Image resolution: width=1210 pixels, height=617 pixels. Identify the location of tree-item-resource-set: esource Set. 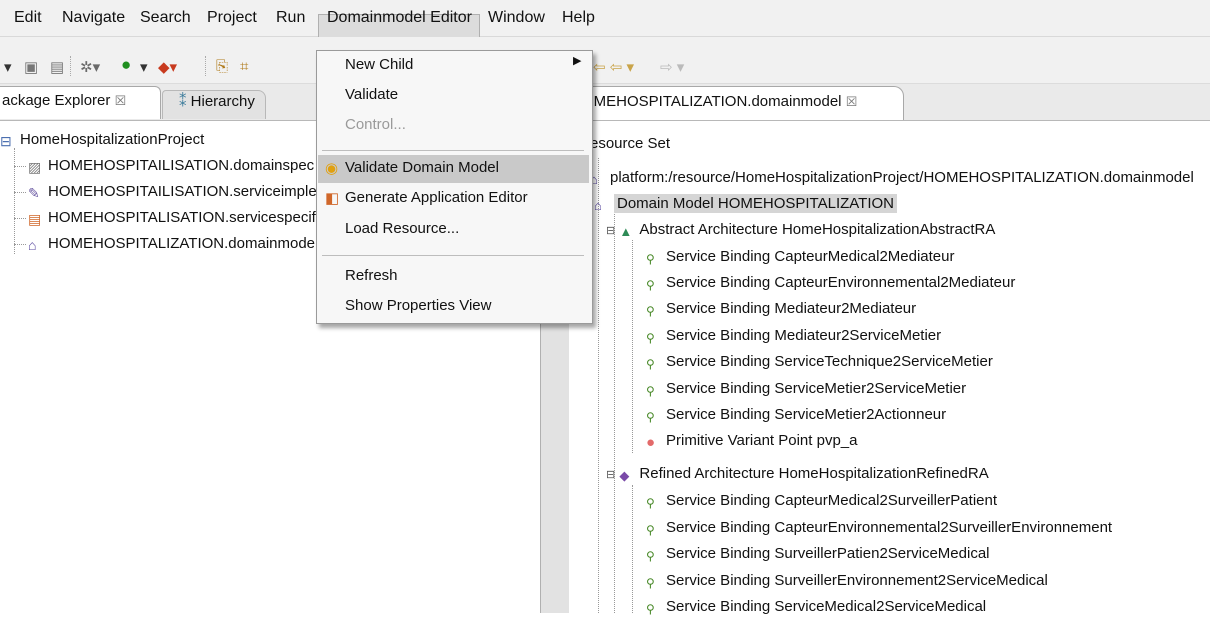
(630, 143).